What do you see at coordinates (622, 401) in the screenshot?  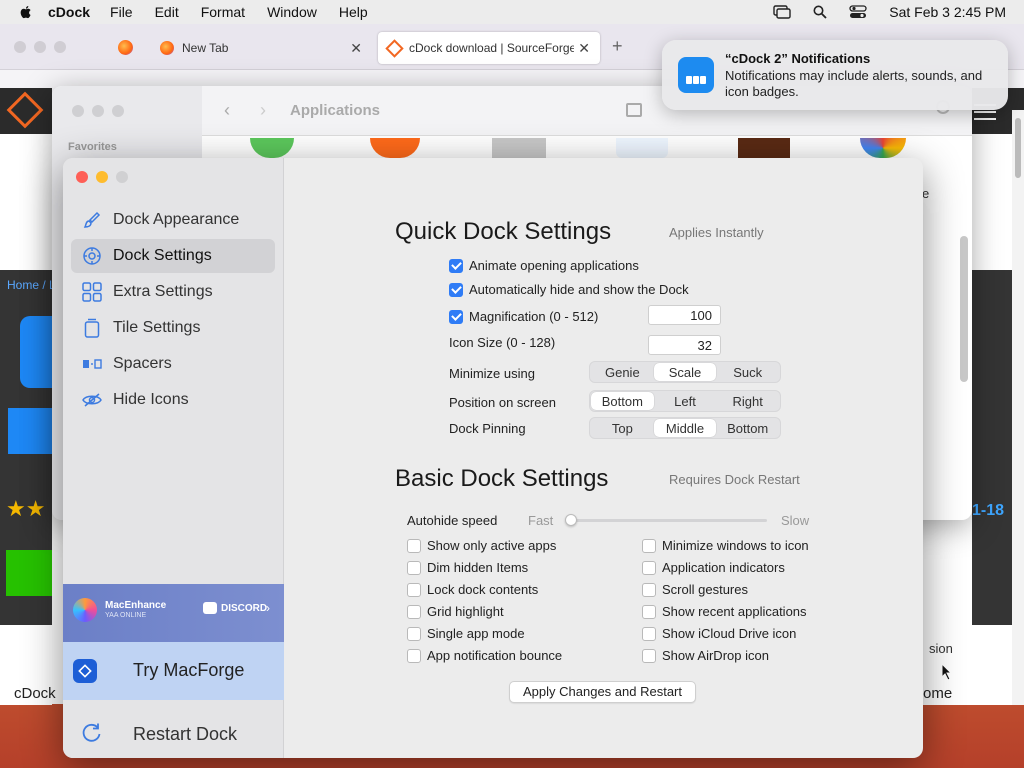 I see `segment-bottom: Bottom` at bounding box center [622, 401].